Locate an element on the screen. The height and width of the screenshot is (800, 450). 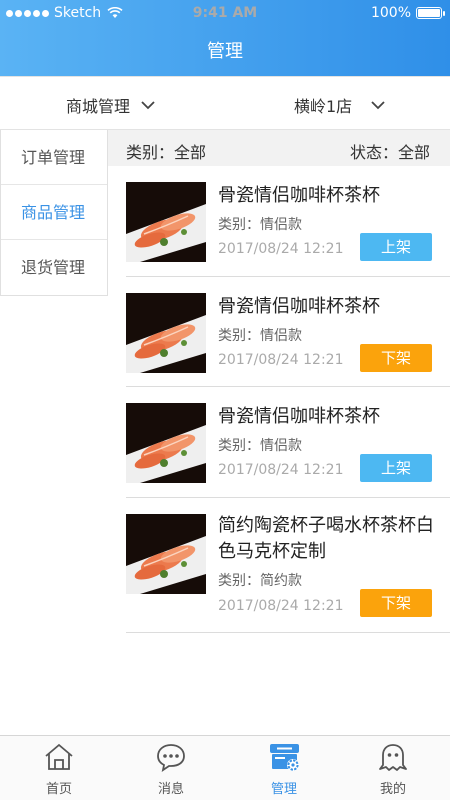
category-filter: 类别：全部 is located at coordinates (166, 151).